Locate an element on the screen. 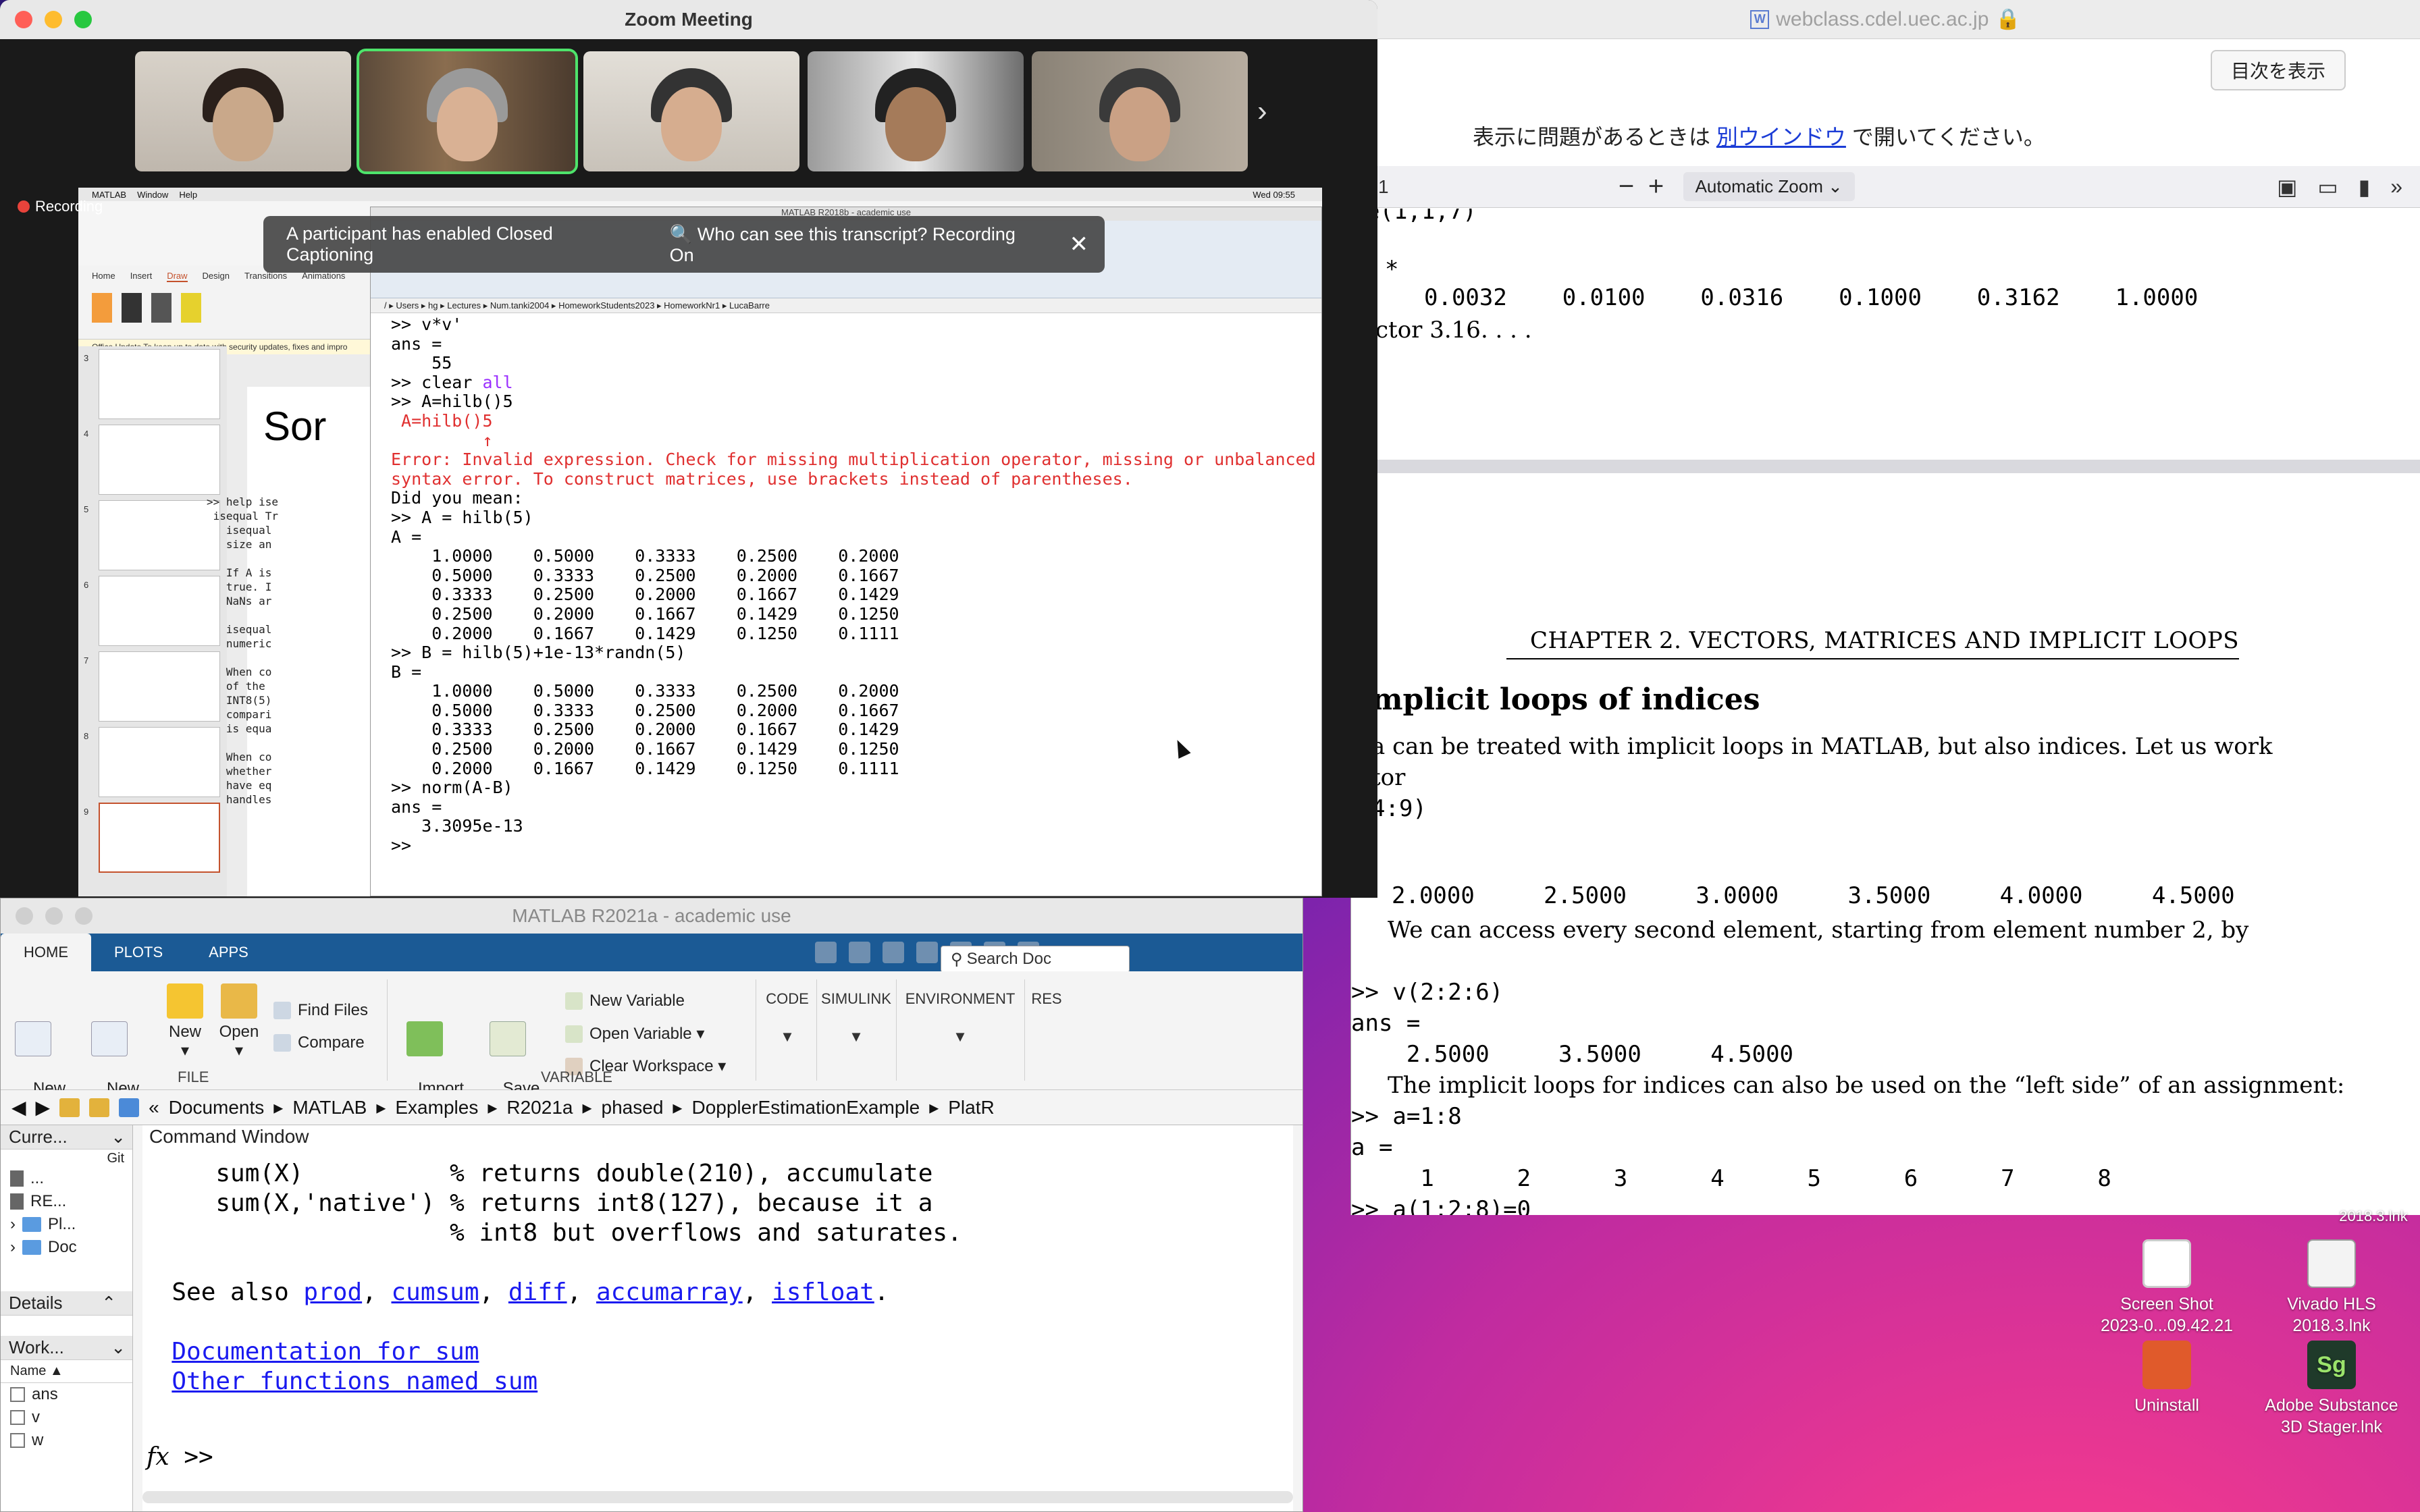  open-variable-button: Open Variable ▾ is located at coordinates (634, 1034).